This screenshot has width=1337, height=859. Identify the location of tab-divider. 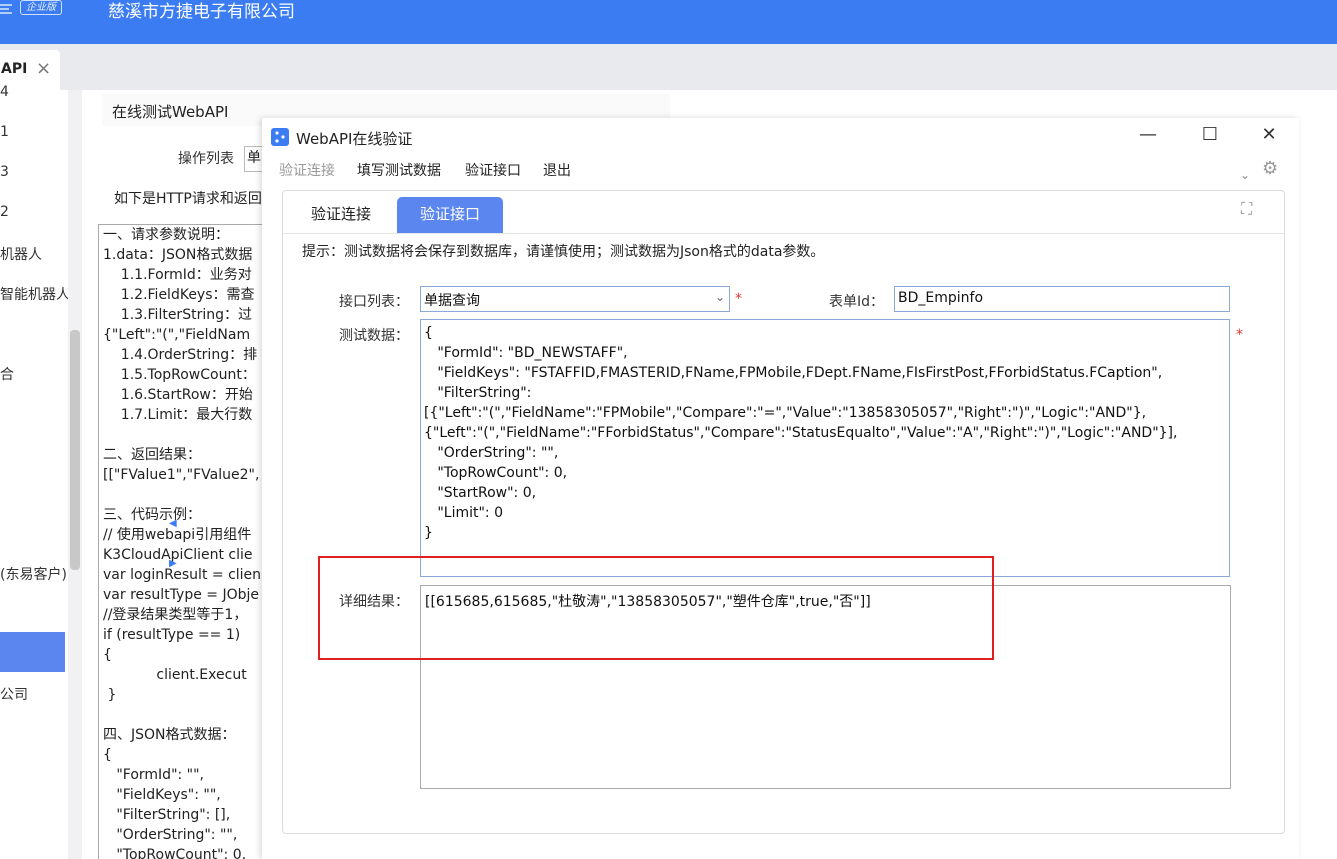
(783, 233).